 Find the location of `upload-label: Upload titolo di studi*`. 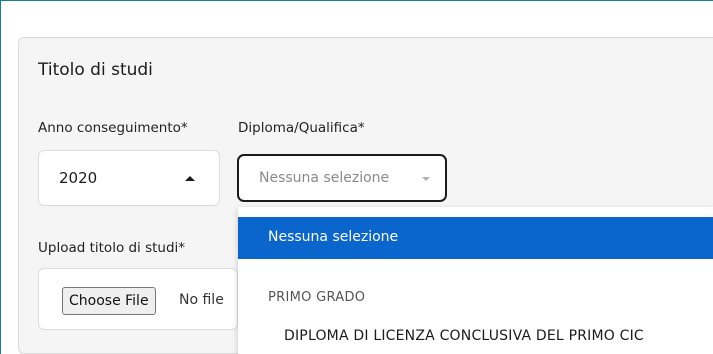

upload-label: Upload titolo di studi* is located at coordinates (112, 248).